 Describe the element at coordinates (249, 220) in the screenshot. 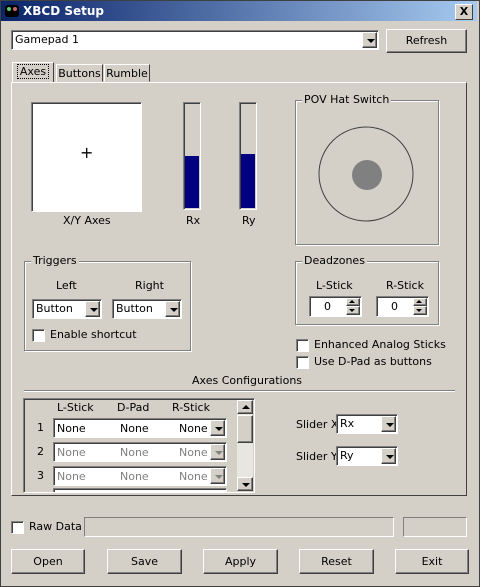

I see `ry-label: Ry` at that location.